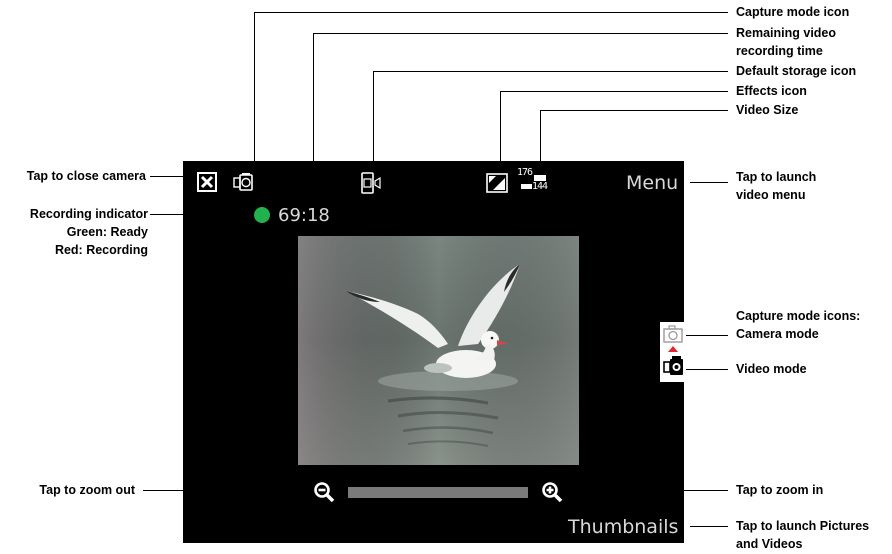 The width and height of the screenshot is (892, 554). I want to click on effects-icon, so click(497, 183).